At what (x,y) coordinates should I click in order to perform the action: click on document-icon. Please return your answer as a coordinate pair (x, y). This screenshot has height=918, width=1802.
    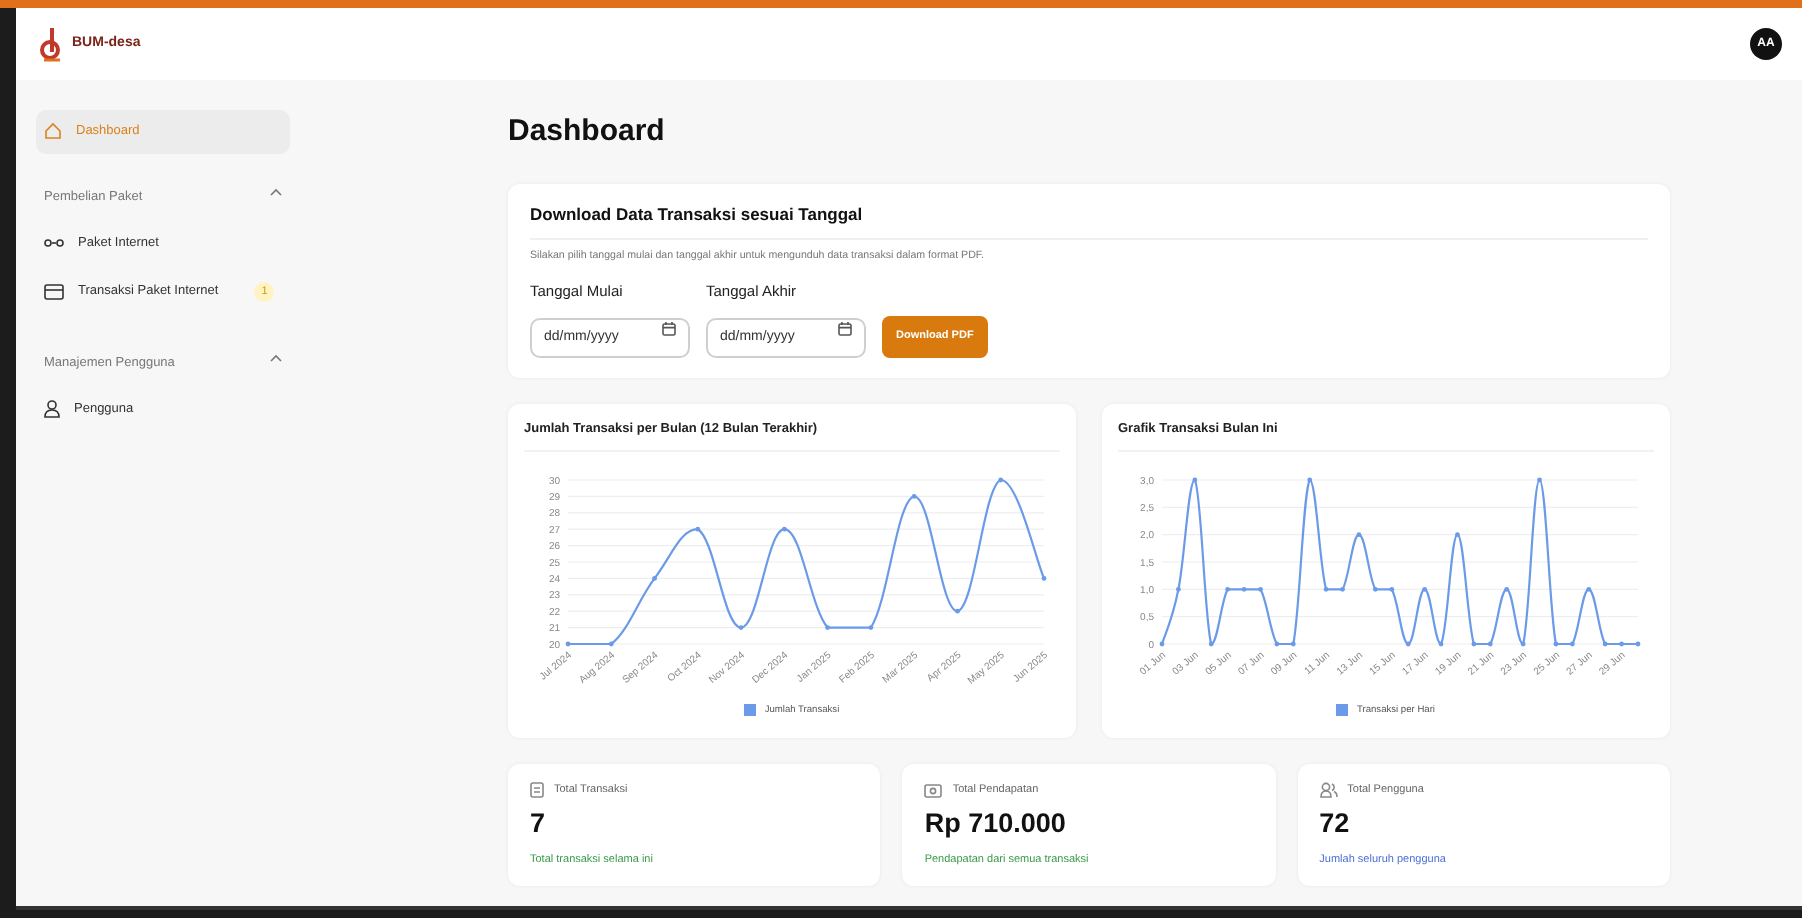
    Looking at the image, I should click on (537, 790).